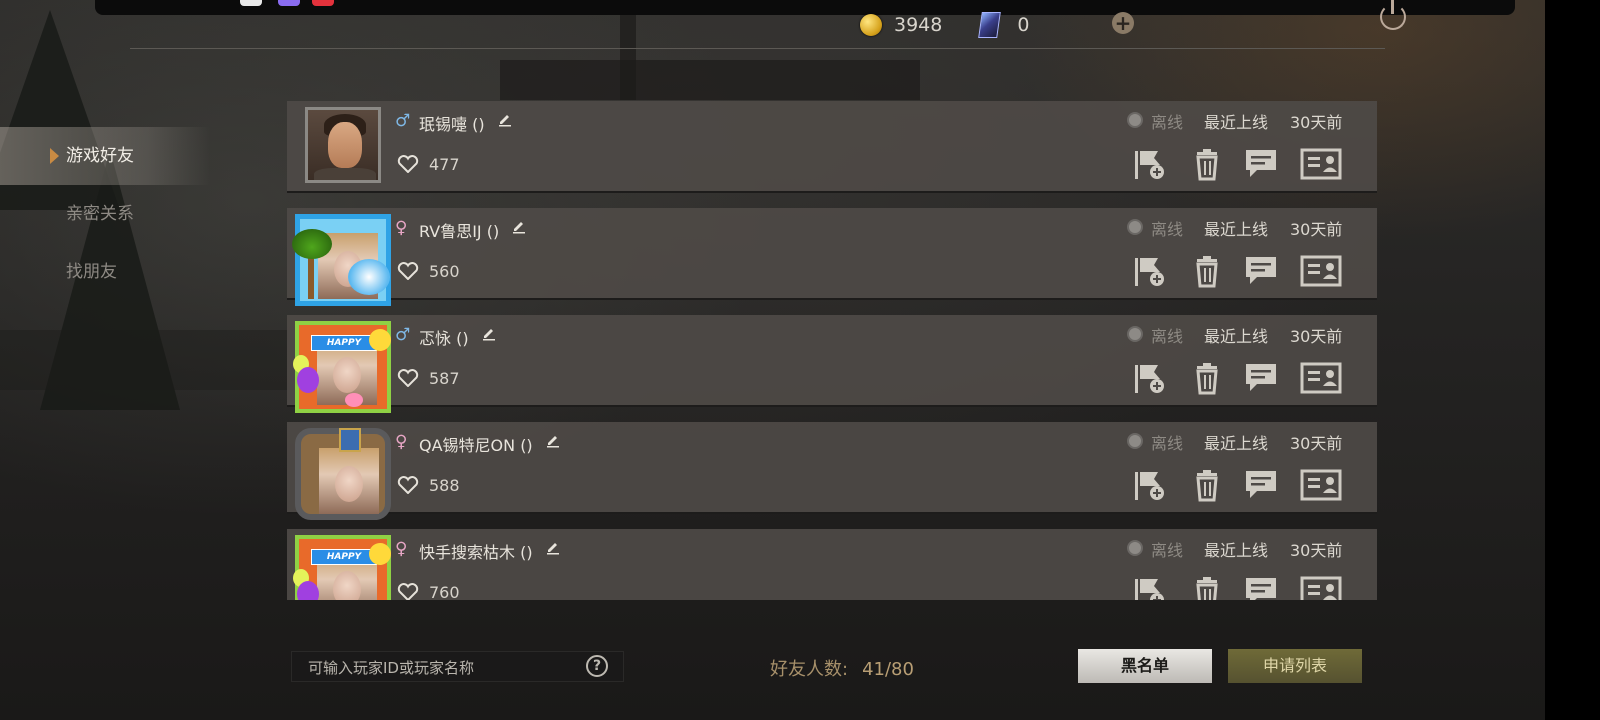  I want to click on avatar-frame-tropical, so click(341, 260).